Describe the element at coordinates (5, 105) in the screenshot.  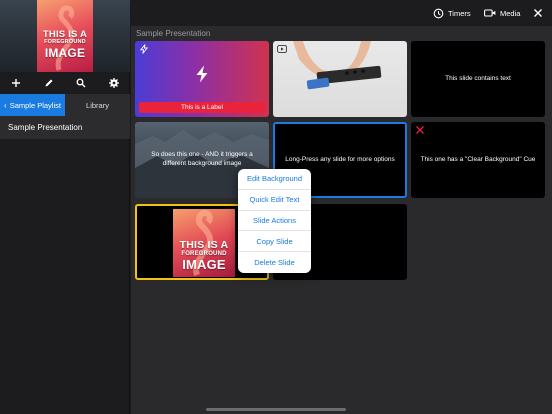
I see `chevron-left-icon: ‹` at that location.